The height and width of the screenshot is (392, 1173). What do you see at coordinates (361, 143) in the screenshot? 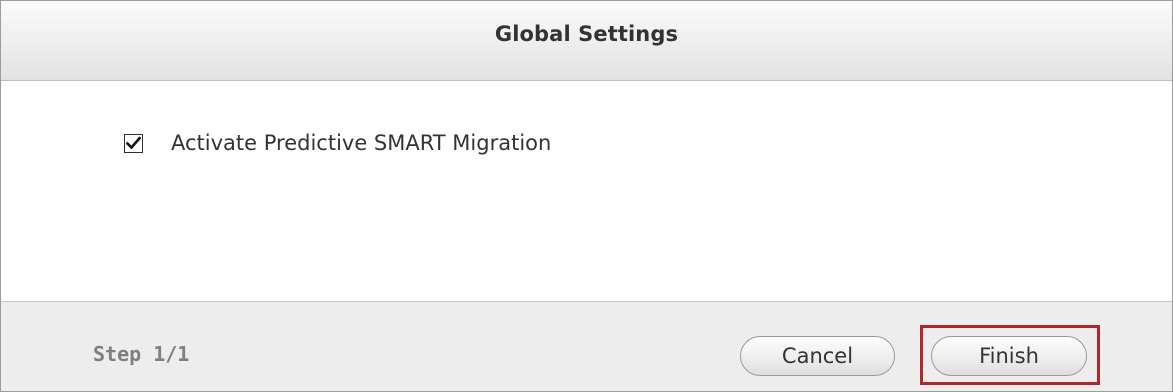
I see `predictive-smart-migration-label: Activate Predictive SMART Migration` at bounding box center [361, 143].